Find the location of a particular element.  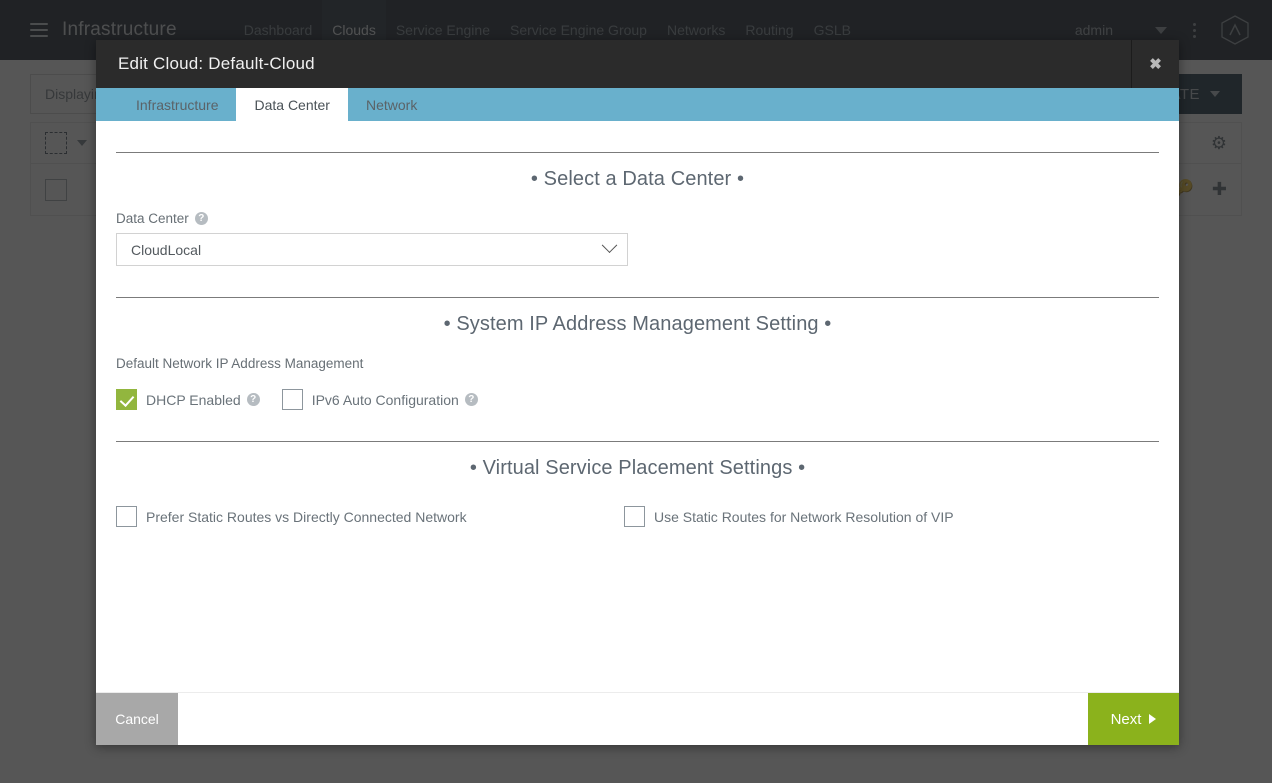

data-center-selected-value: CloudLocal is located at coordinates (166, 249).